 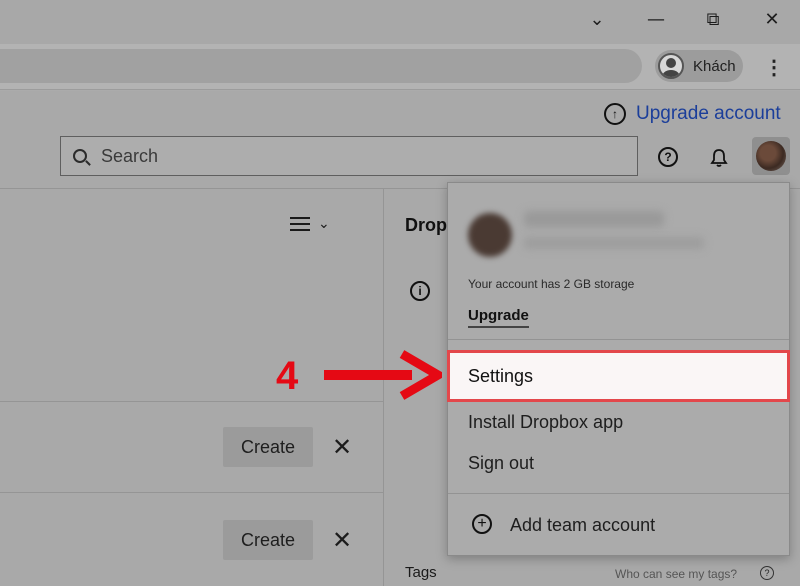 I want to click on browser-titlebar: ⌄ — ⧉ ✕, so click(x=400, y=22).